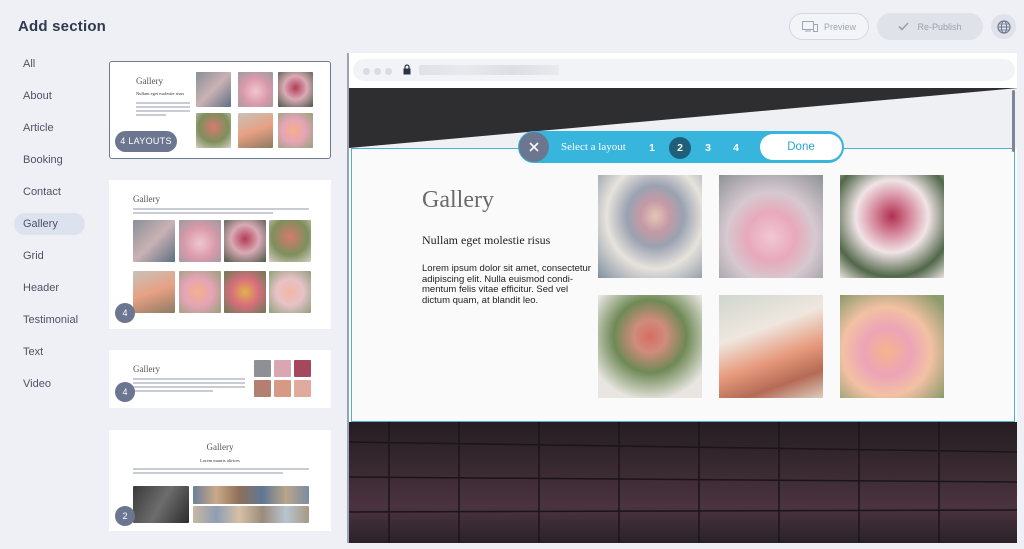  What do you see at coordinates (486, 240) in the screenshot?
I see `section-subtitle: Nullam eget molestie risus` at bounding box center [486, 240].